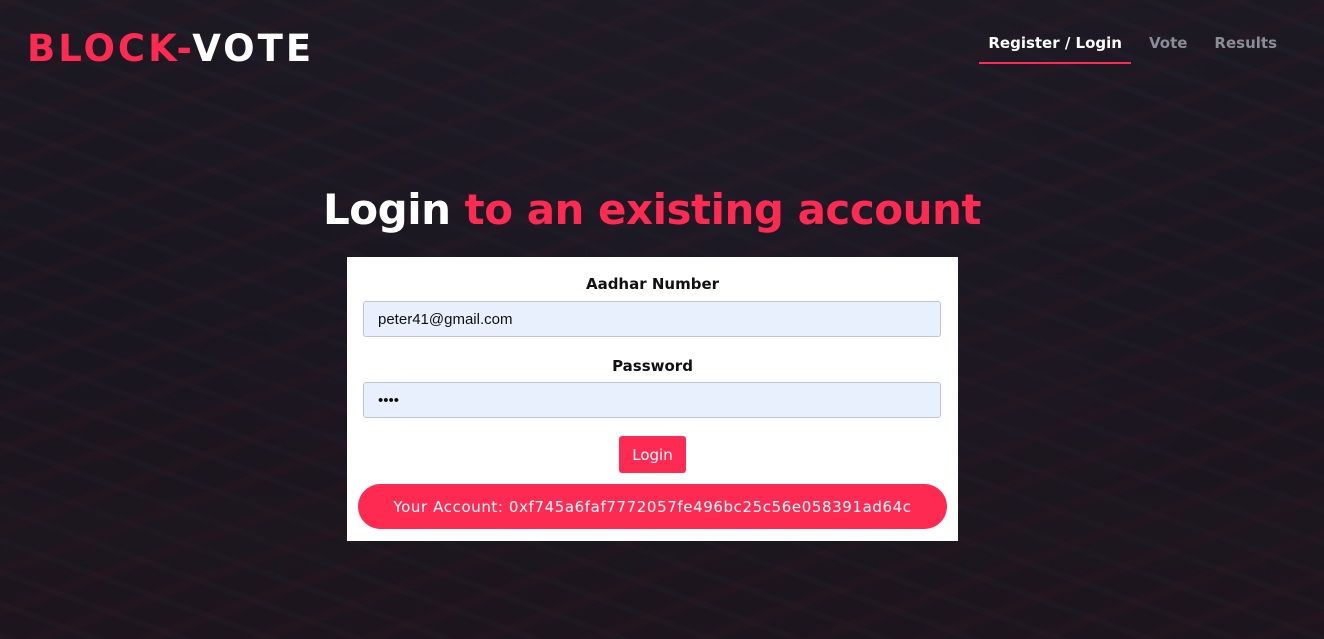 This screenshot has height=639, width=1324. I want to click on logo: BLOCK-VOTE, so click(170, 49).